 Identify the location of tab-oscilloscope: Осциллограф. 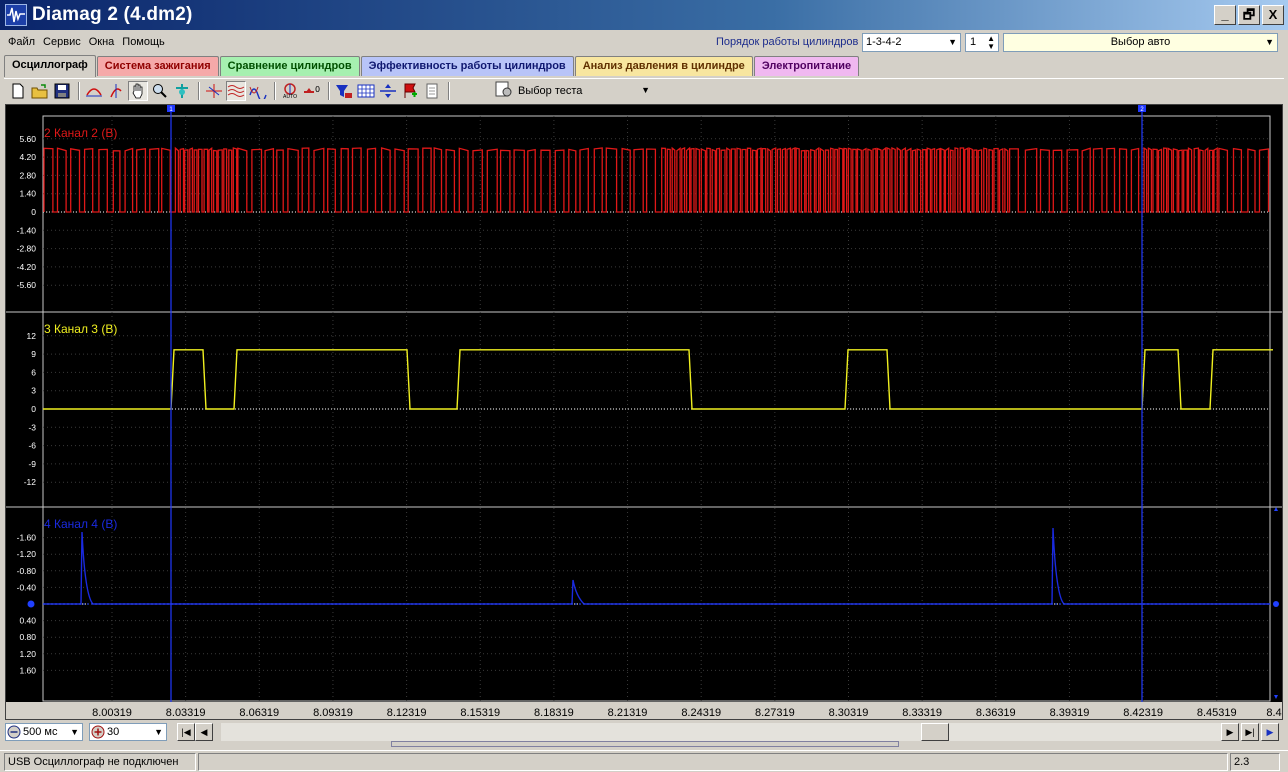
(50, 66).